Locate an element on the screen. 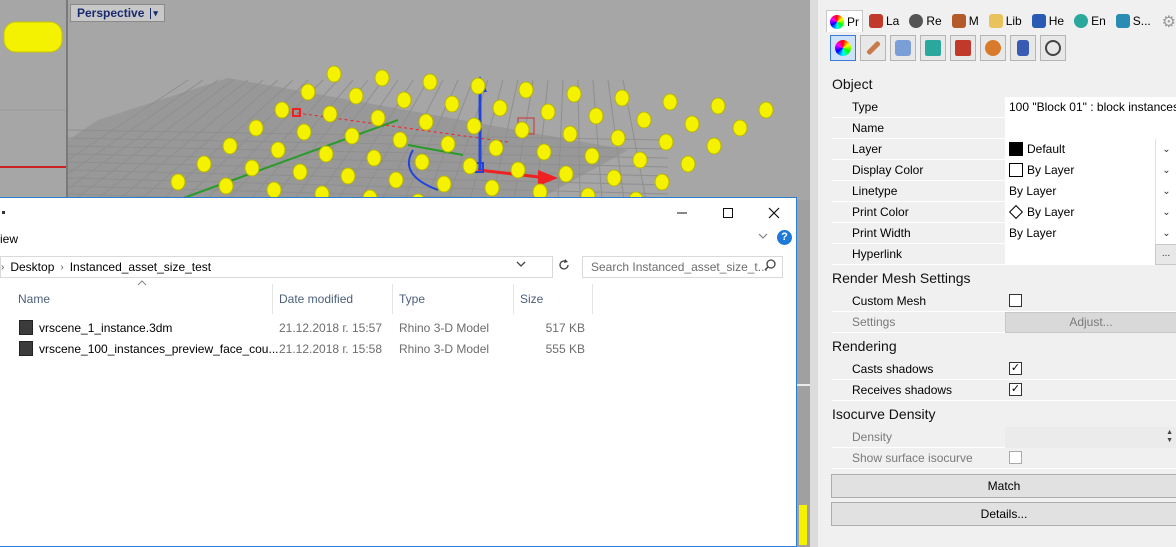  match-button: Match is located at coordinates (1003, 486).